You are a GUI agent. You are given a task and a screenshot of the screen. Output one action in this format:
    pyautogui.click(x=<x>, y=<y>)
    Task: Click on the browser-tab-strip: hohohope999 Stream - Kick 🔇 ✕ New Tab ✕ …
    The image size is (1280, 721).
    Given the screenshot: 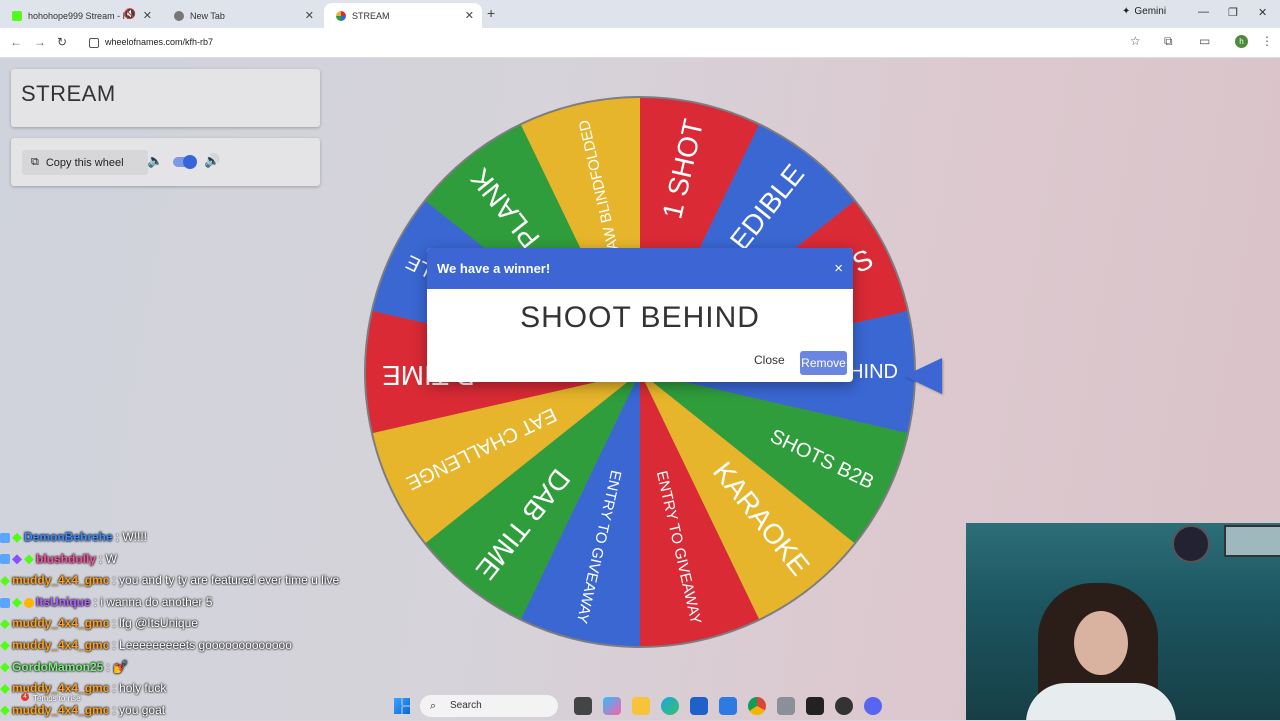 What is the action you would take?
    pyautogui.click(x=640, y=14)
    